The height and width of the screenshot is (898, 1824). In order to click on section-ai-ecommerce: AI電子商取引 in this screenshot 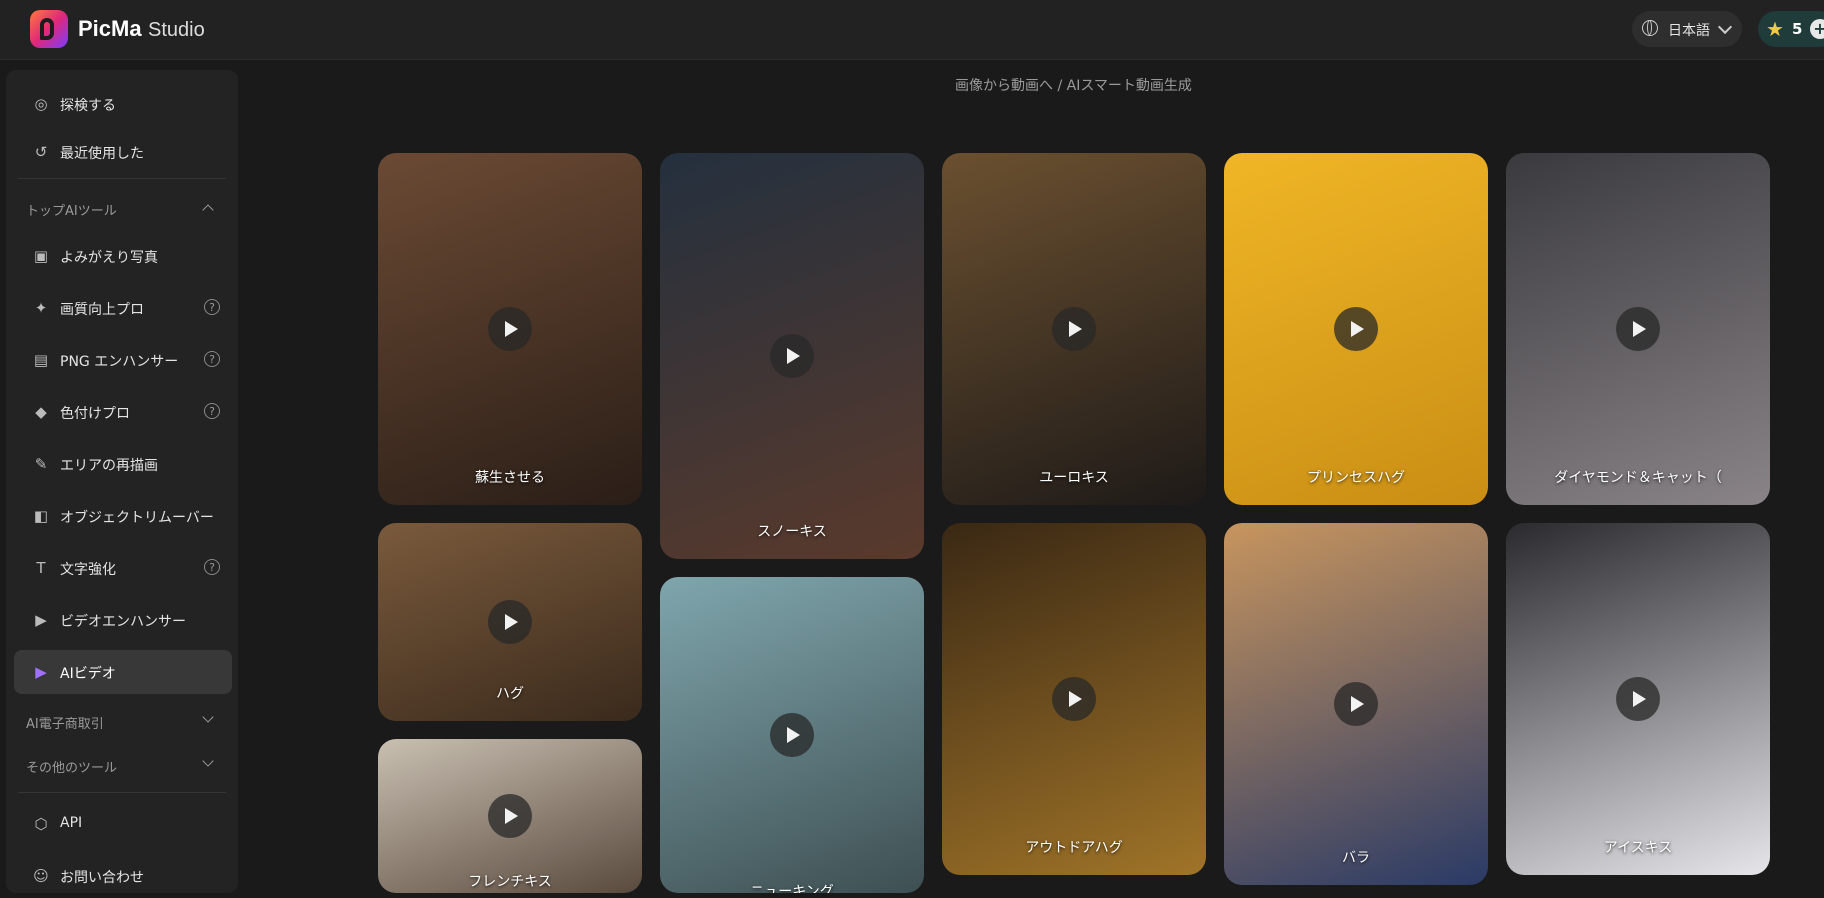, I will do `click(65, 722)`.